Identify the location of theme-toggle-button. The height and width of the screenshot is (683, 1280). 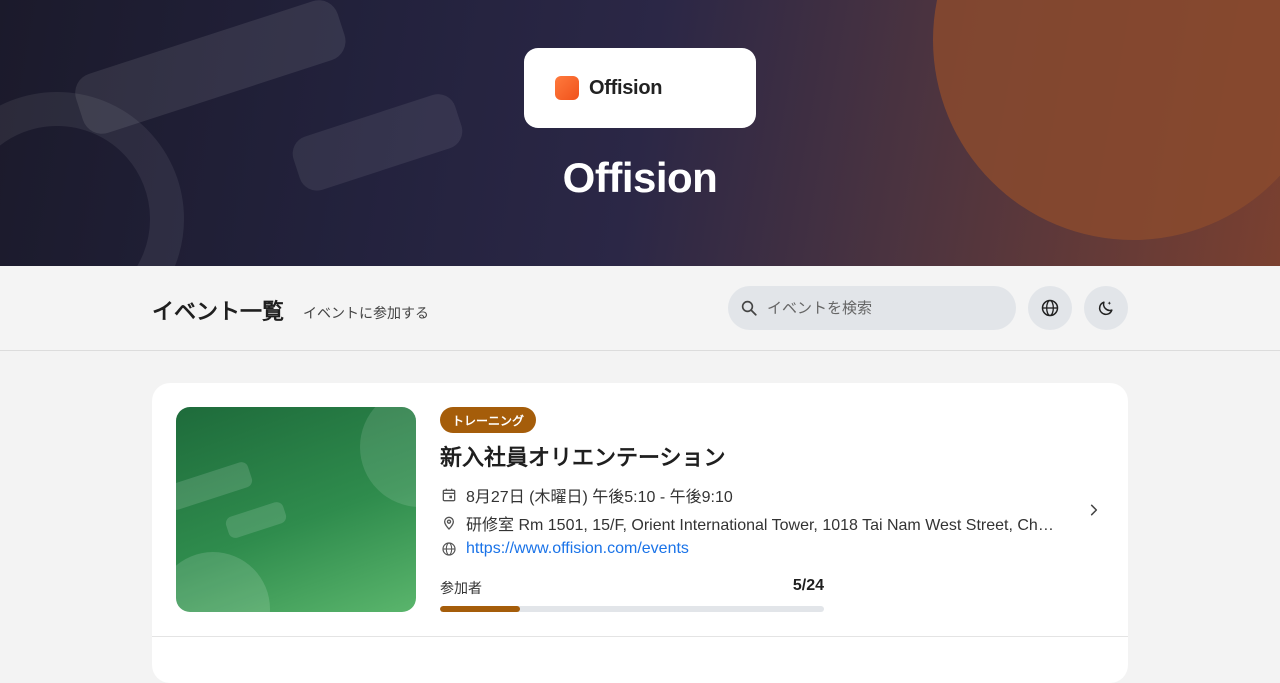
(1106, 308).